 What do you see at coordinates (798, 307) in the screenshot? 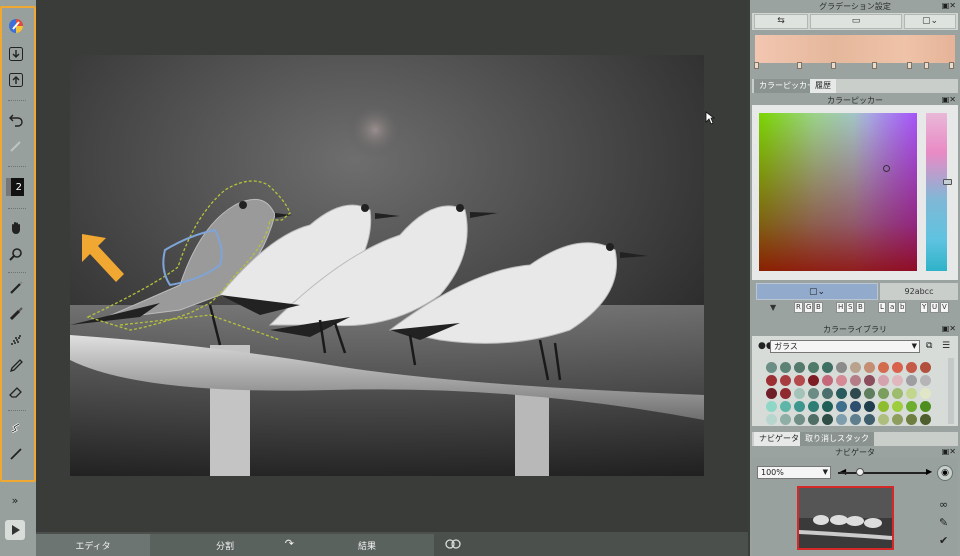
I see `mode-r: R` at bounding box center [798, 307].